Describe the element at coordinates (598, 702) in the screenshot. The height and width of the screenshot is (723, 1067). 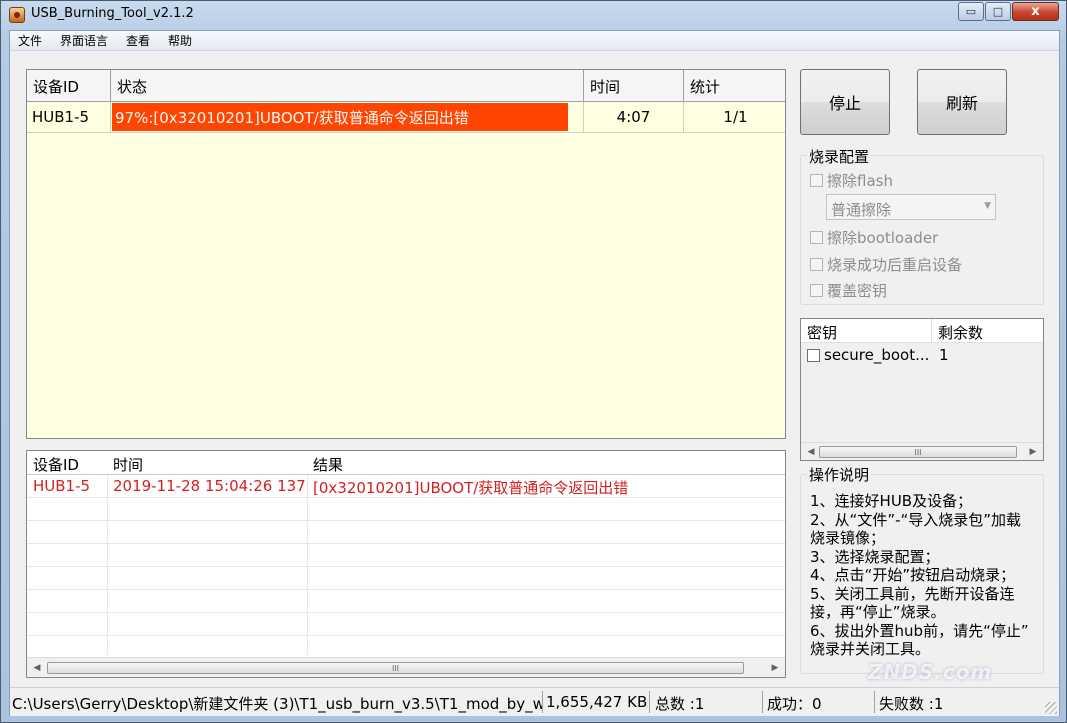
I see `package-size: 1,655,427 KB` at that location.